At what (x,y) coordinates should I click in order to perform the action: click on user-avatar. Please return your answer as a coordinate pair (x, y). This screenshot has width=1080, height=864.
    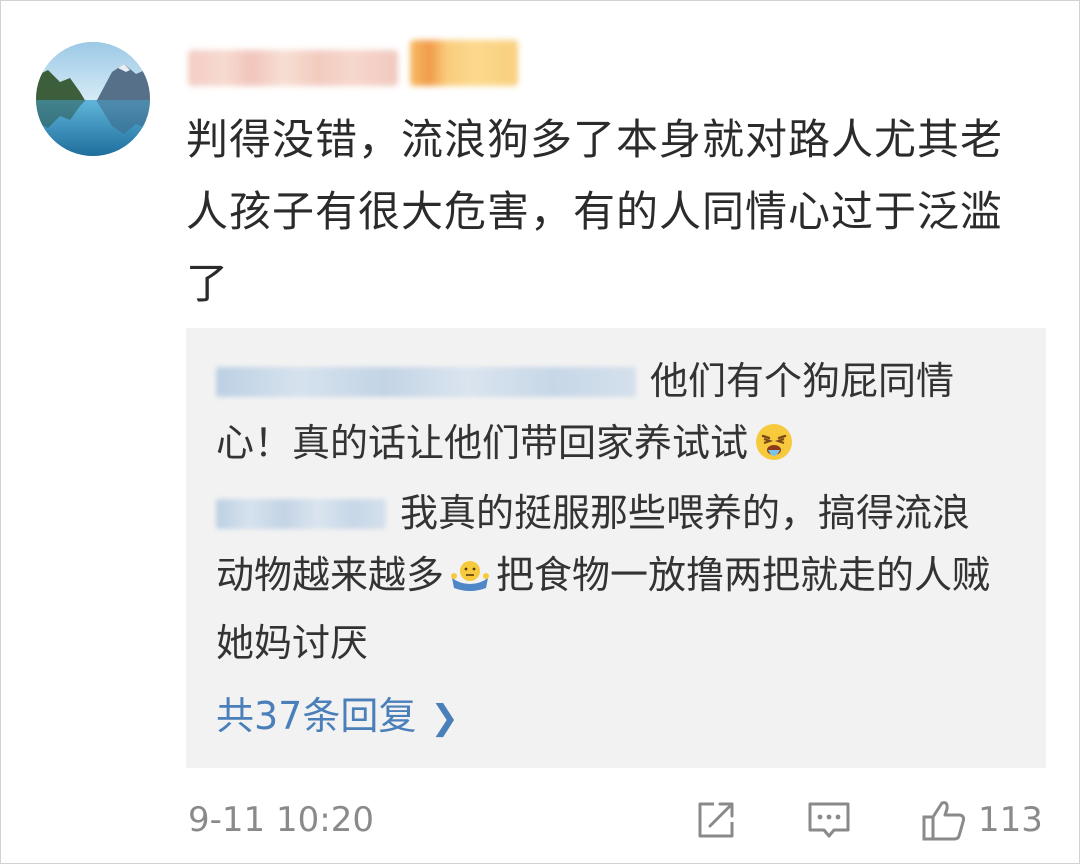
    Looking at the image, I should click on (93, 99).